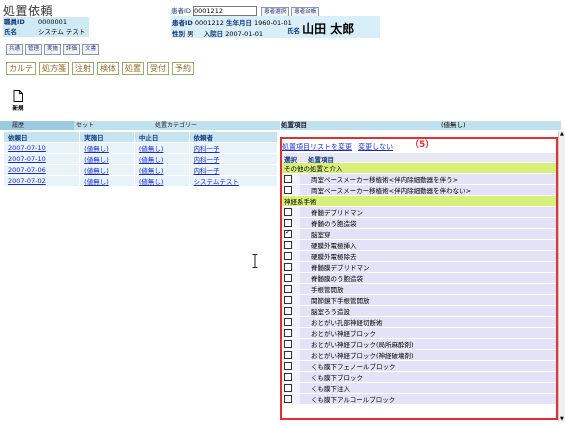  Describe the element at coordinates (52, 22) in the screenshot. I see `staff-id-value: 0000001` at that location.